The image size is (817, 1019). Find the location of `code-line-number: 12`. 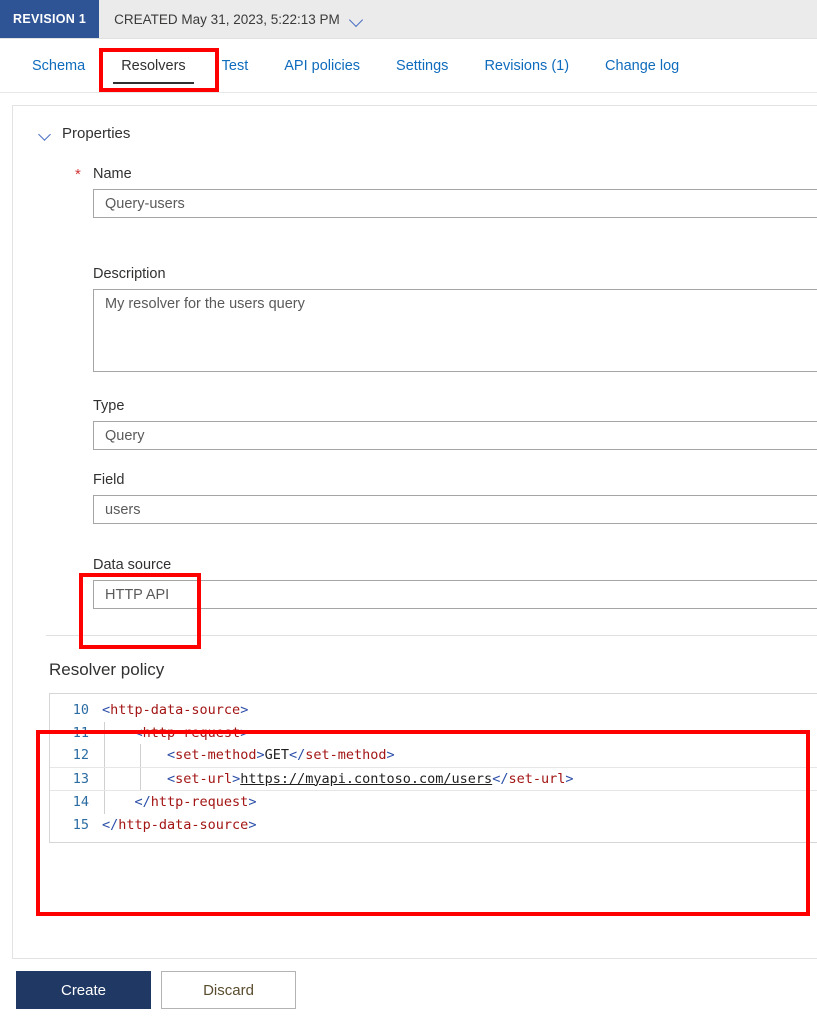

code-line-number: 12 is located at coordinates (80, 755).